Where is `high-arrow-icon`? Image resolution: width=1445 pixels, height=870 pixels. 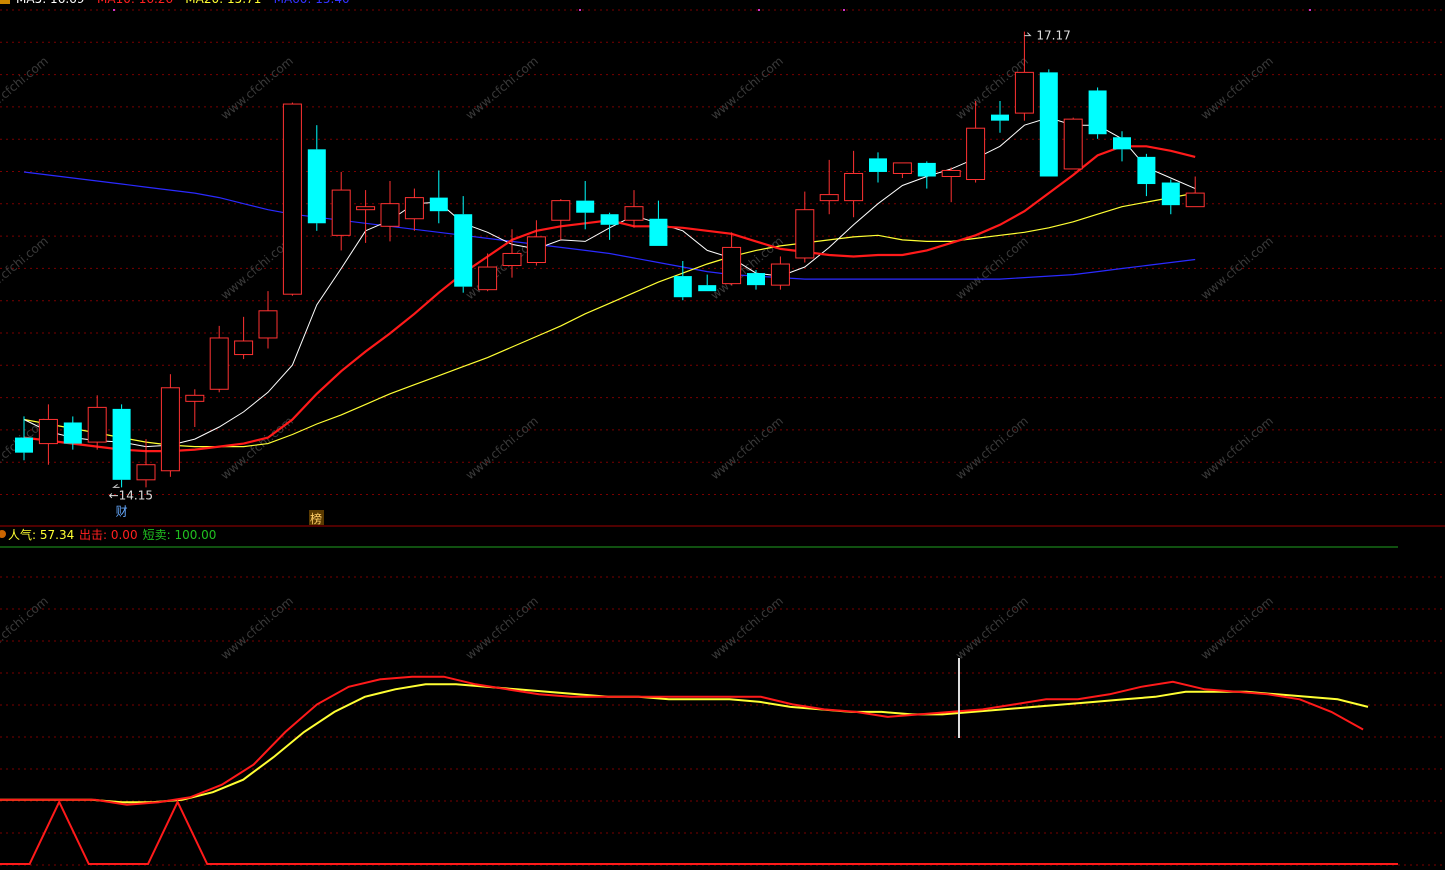 high-arrow-icon is located at coordinates (1028, 34).